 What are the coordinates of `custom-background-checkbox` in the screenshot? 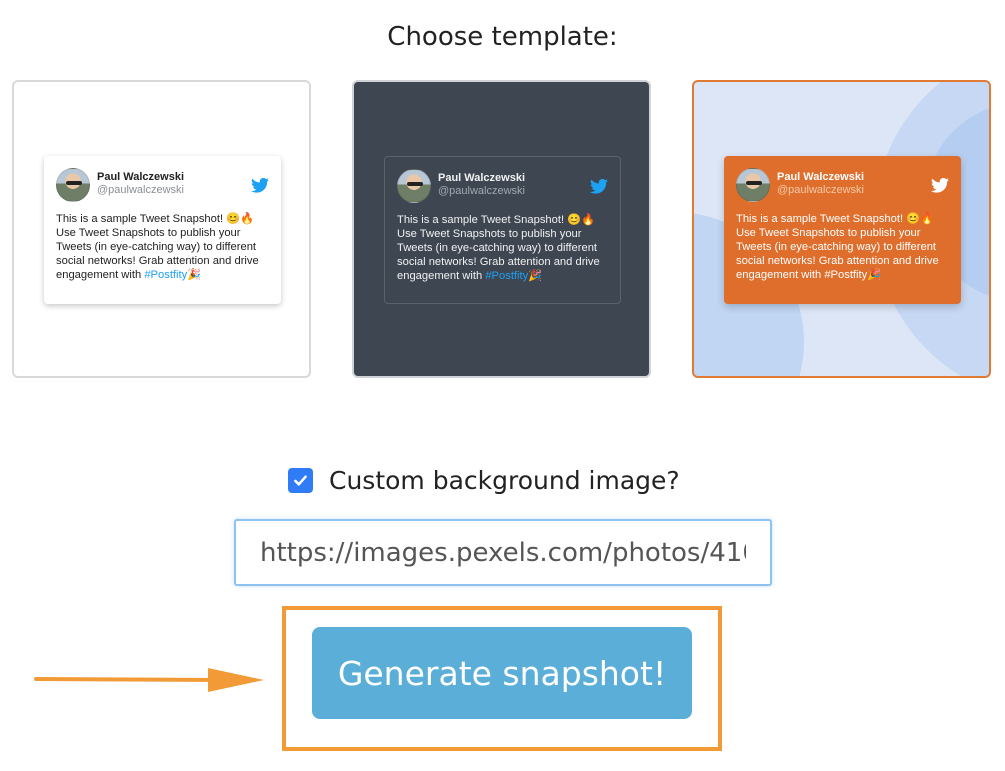 It's located at (300, 480).